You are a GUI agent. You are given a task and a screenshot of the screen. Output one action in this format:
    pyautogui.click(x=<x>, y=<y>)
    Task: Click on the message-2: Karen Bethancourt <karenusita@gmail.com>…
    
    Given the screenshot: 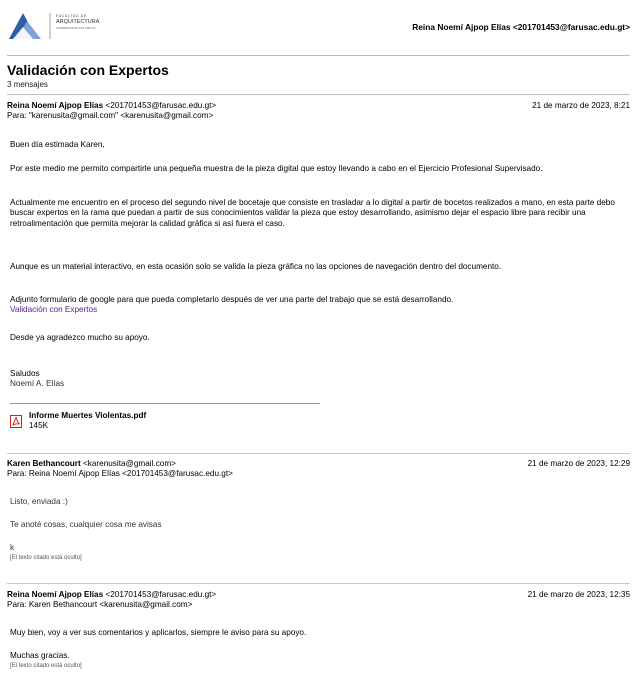 What is the action you would take?
    pyautogui.click(x=318, y=468)
    